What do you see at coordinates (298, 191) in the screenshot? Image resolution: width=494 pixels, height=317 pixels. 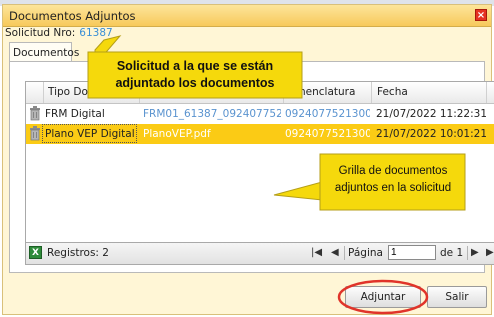 I see `callout-grilla-pointer` at bounding box center [298, 191].